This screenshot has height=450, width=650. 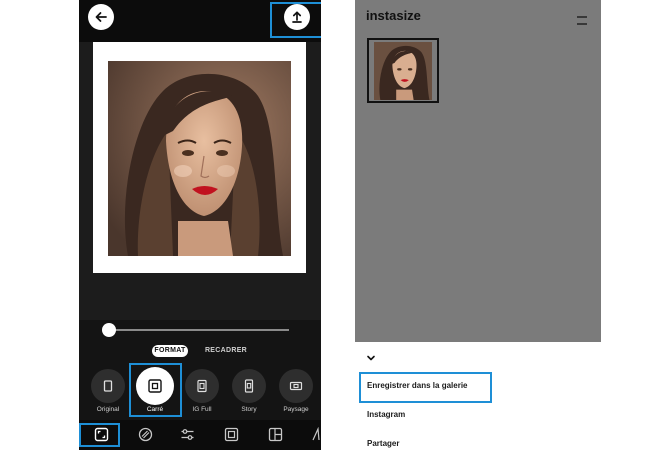 I want to click on thumbnail-photo, so click(x=403, y=71).